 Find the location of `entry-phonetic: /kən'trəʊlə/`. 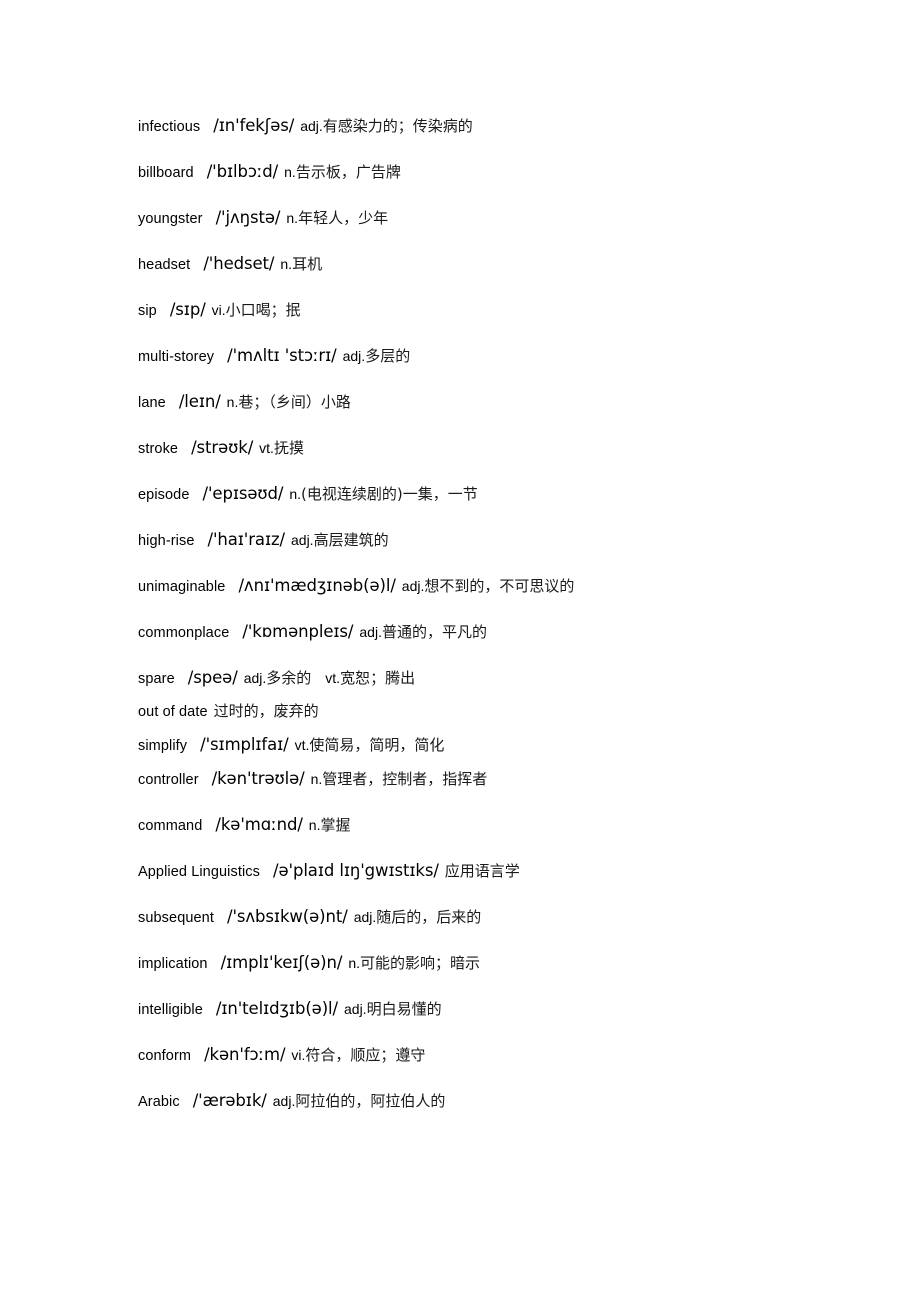

entry-phonetic: /kən'trəʊlə/ is located at coordinates (258, 778).